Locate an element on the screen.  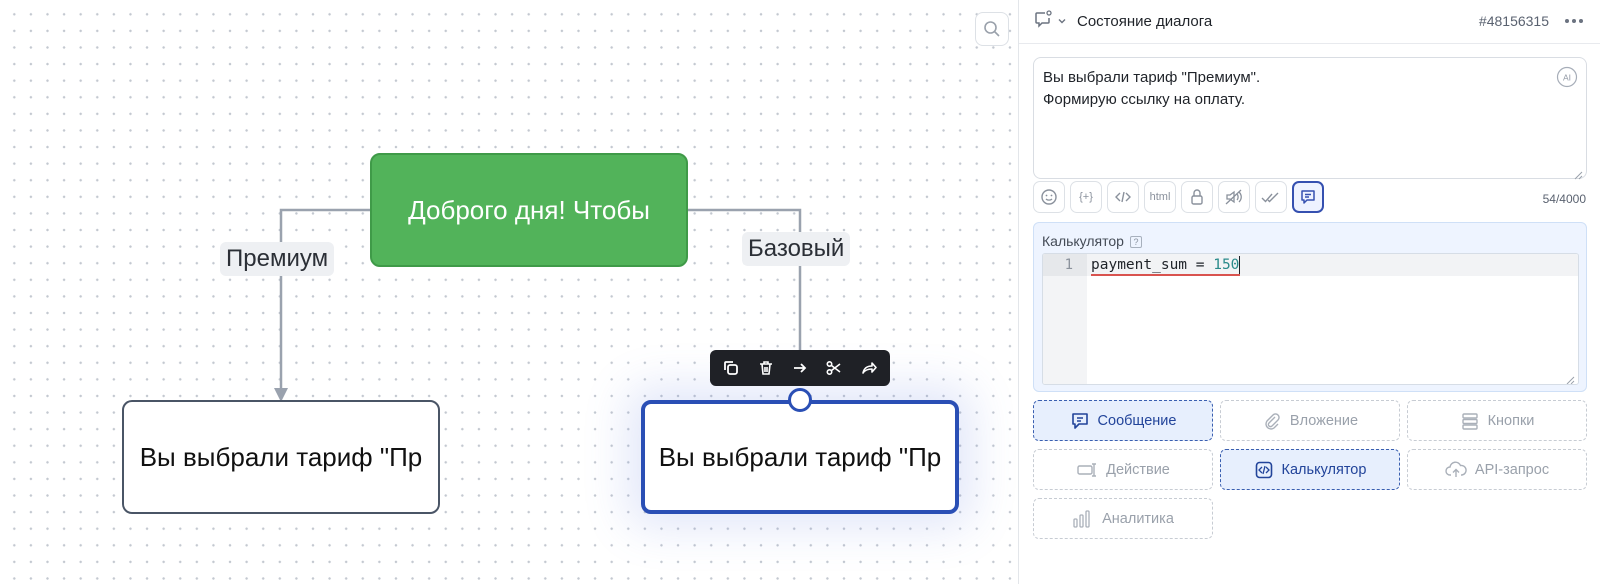
message-button is located at coordinates (1308, 197).